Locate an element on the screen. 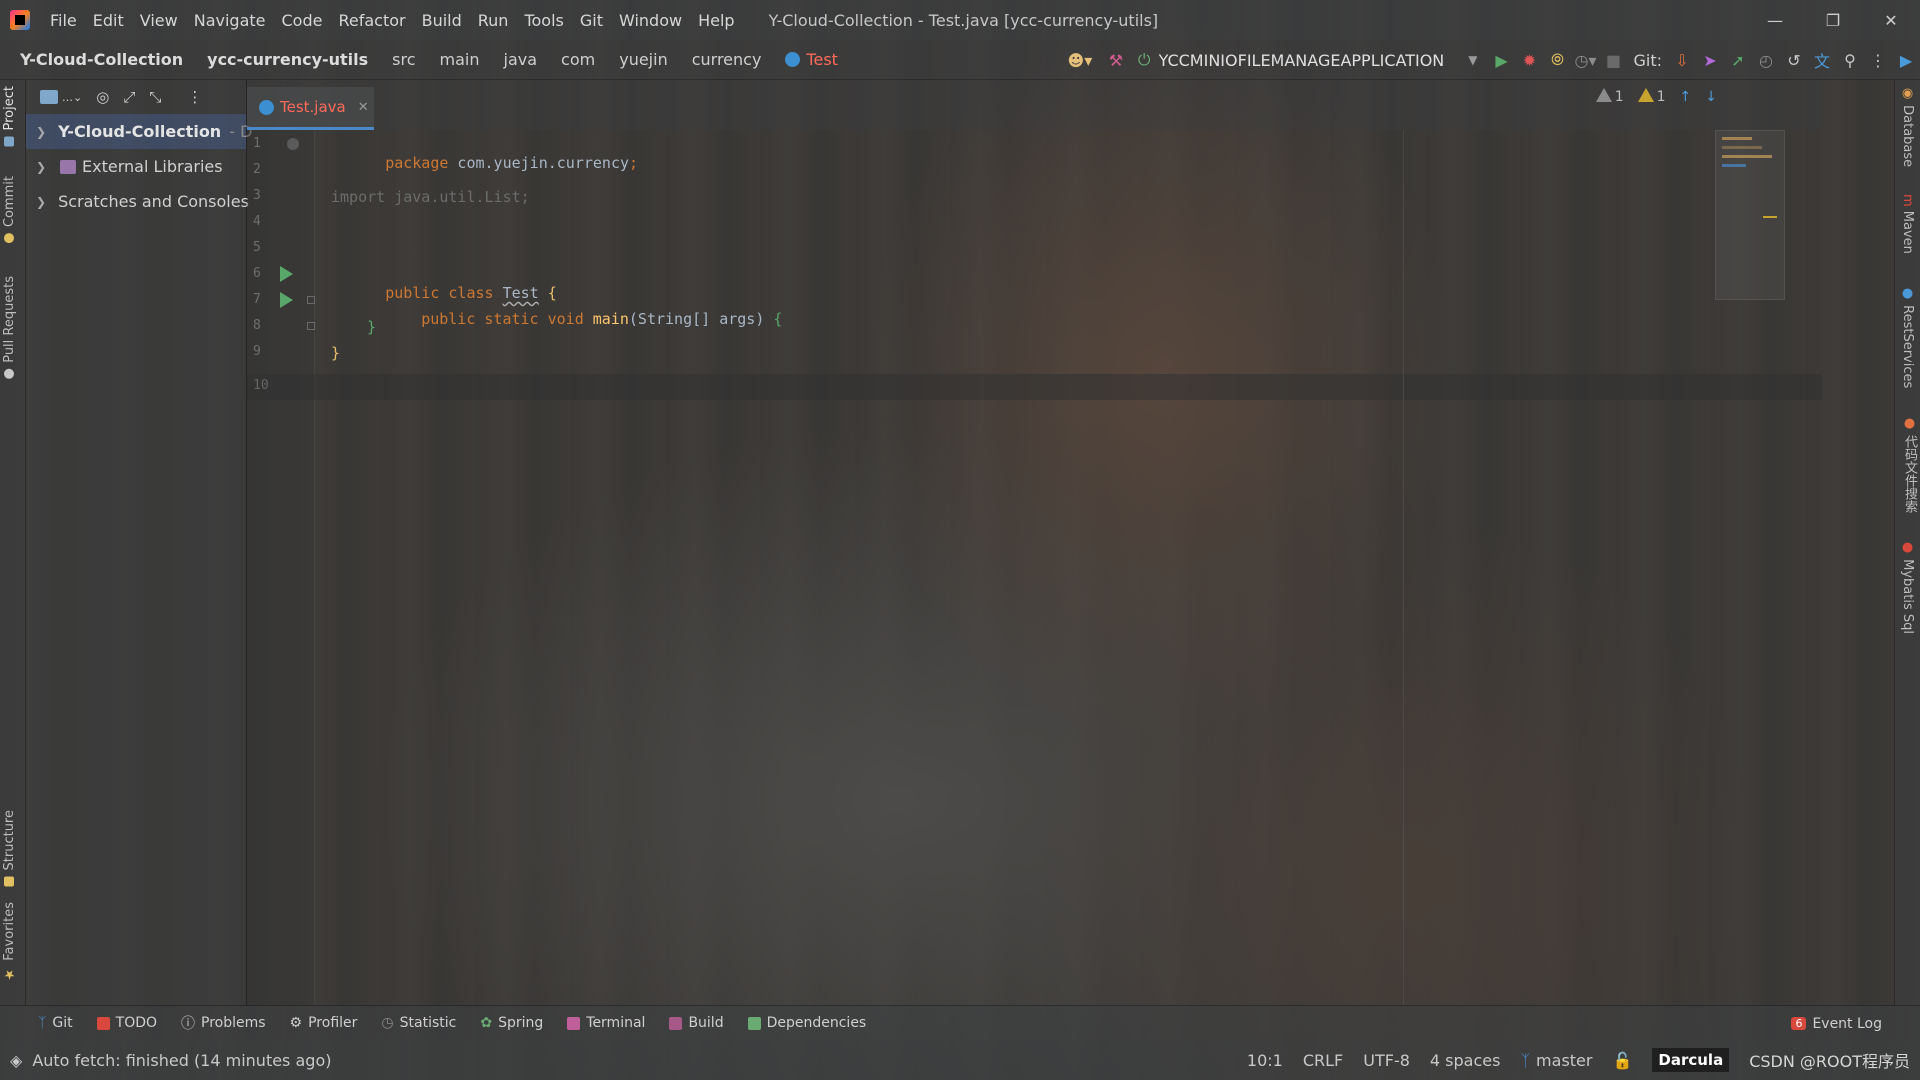 This screenshot has width=1920, height=1080. panel-options-icon: ⋮ is located at coordinates (194, 97).